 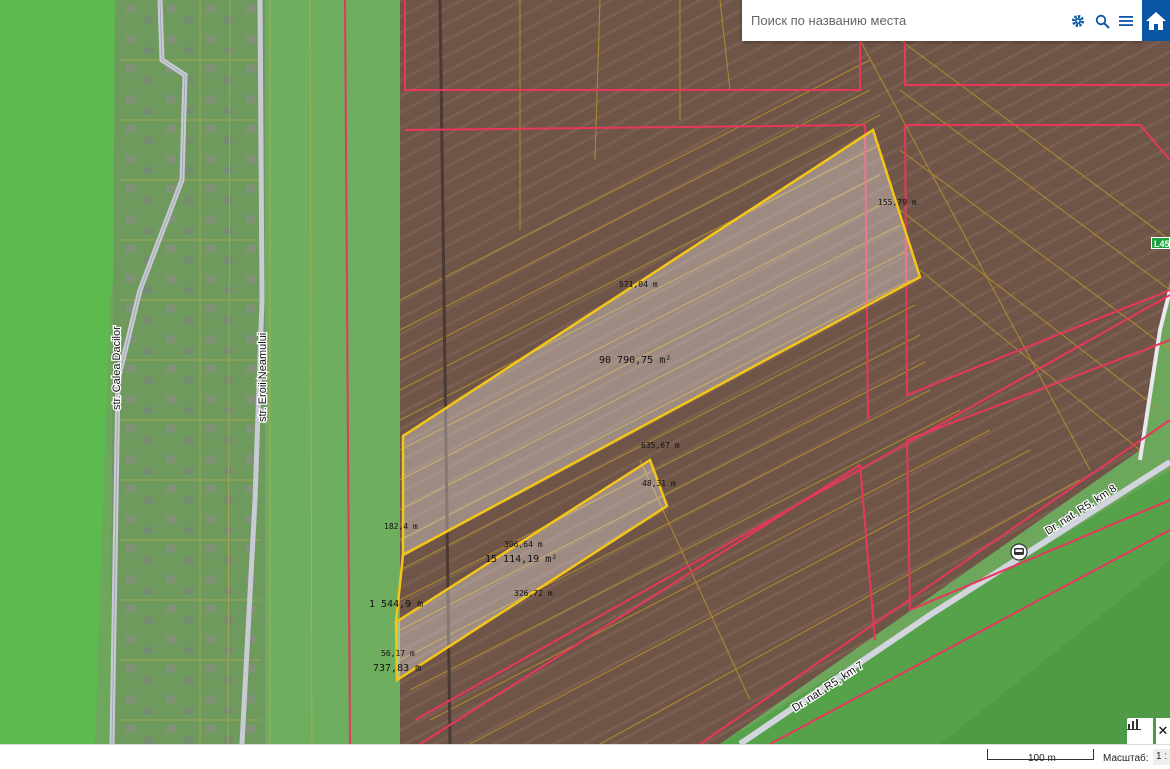 I want to click on measure-bottom-left-edge: 56,17 m, so click(x=398, y=653).